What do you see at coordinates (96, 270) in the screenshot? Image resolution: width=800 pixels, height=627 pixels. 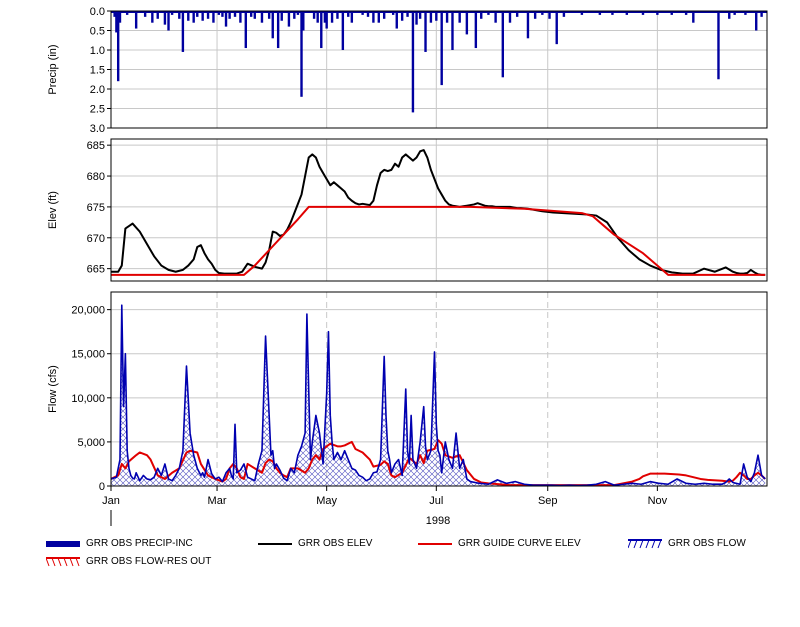 I see `elev-ytick-label: 665` at bounding box center [96, 270].